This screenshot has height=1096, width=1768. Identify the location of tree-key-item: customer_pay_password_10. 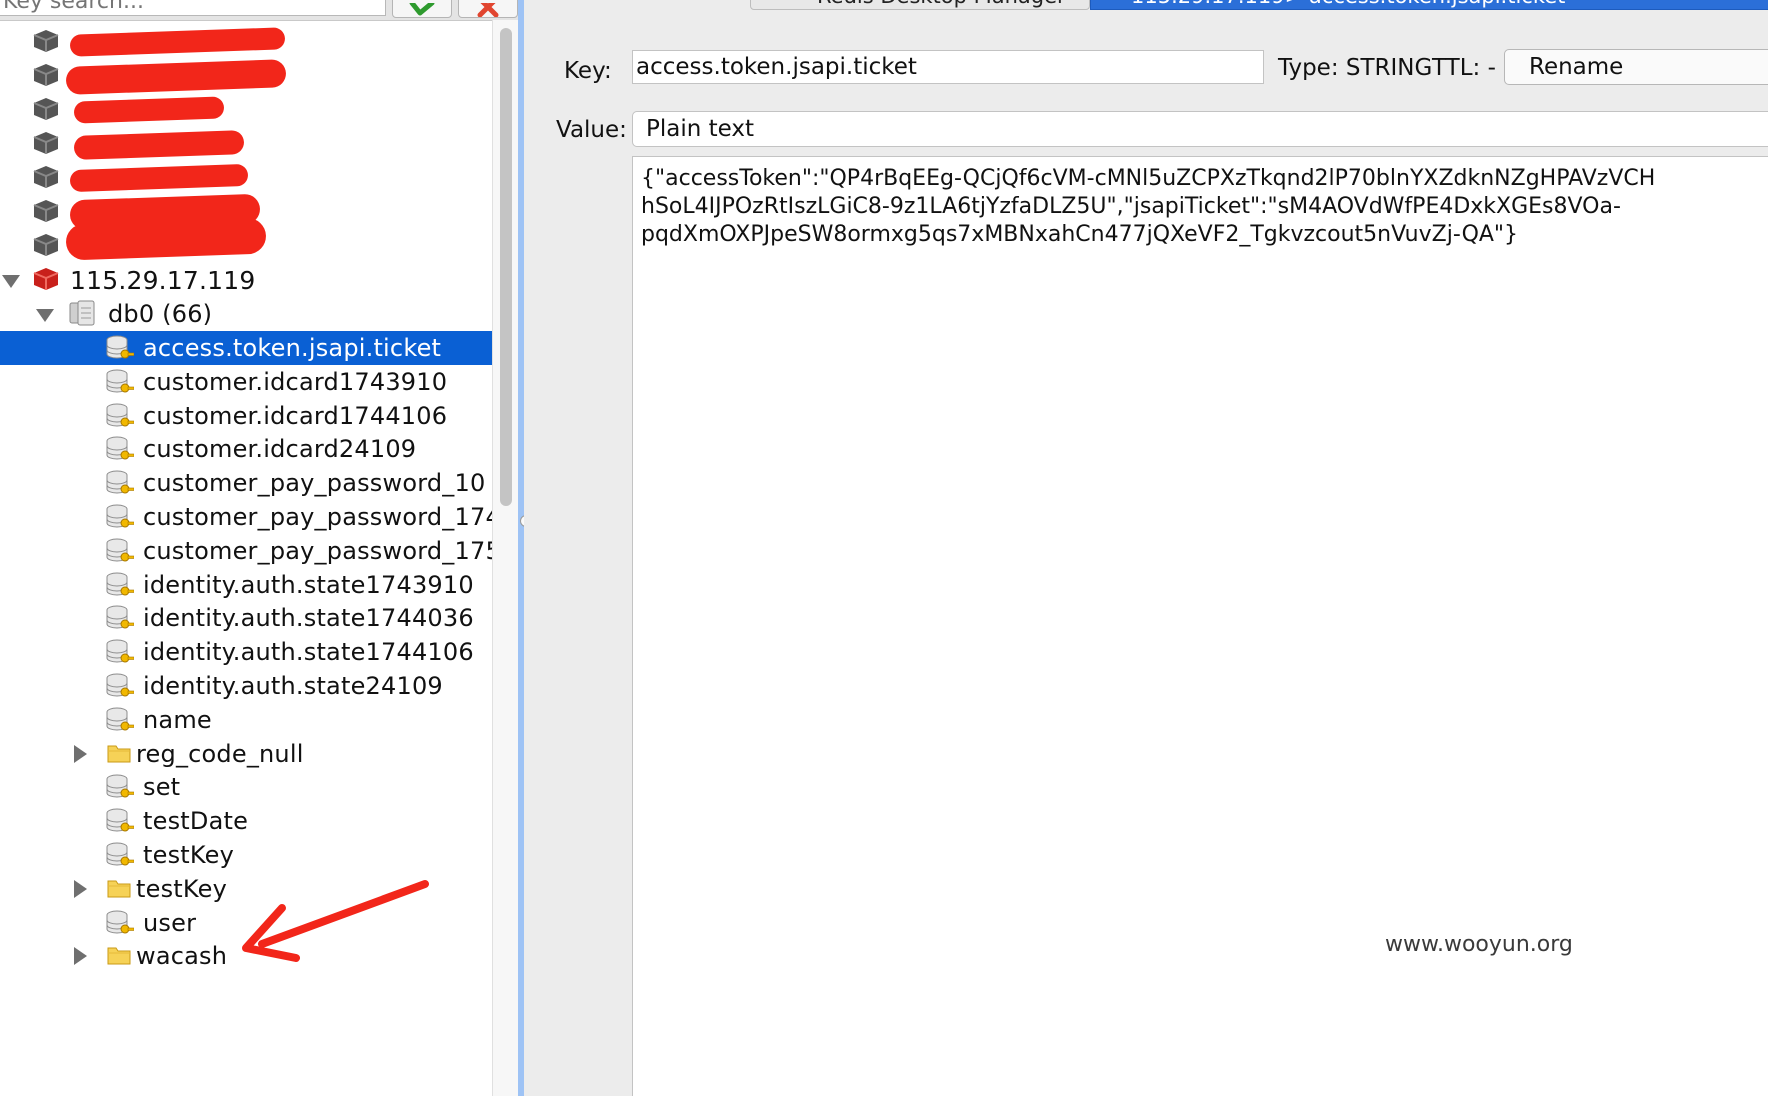
(246, 483).